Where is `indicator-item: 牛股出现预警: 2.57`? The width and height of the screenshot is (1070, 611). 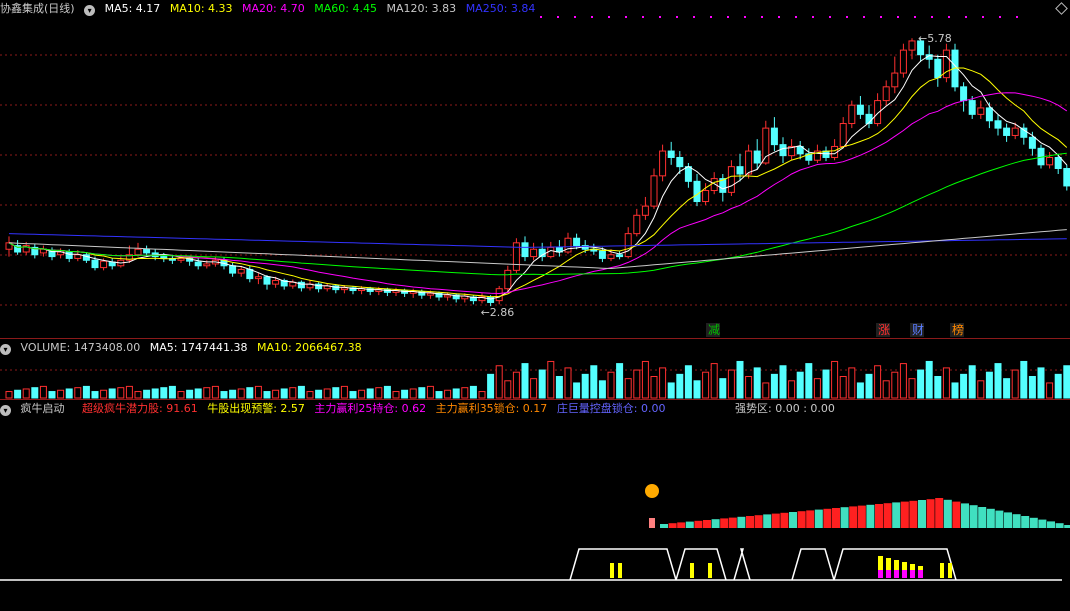
indicator-item: 牛股出现预警: 2.57 is located at coordinates (256, 408).